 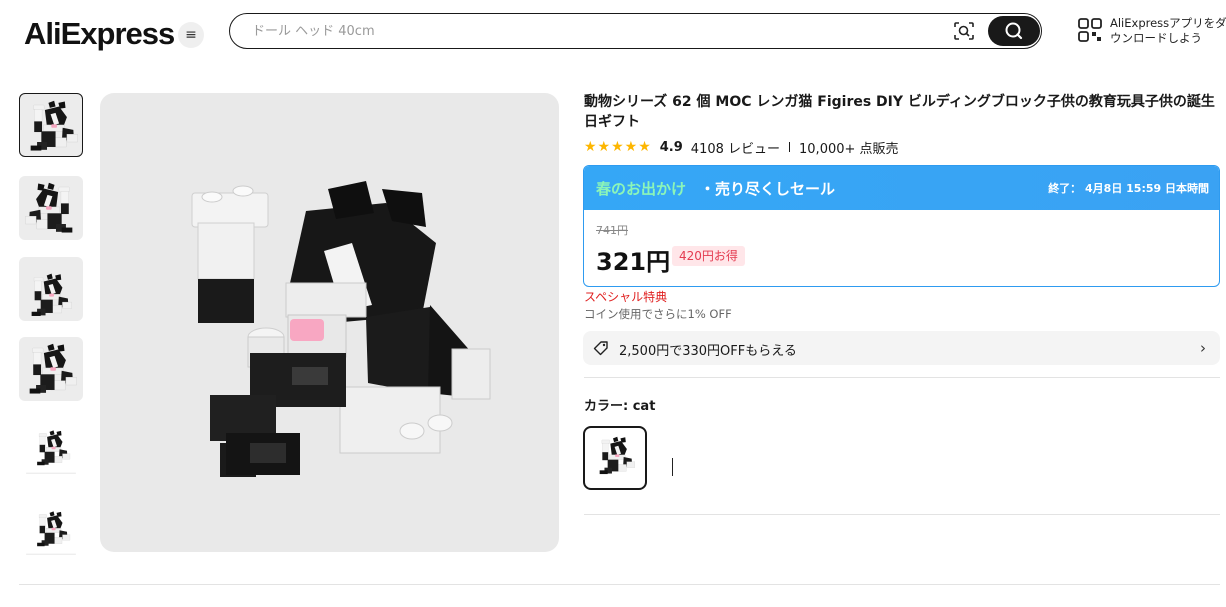 What do you see at coordinates (618, 147) in the screenshot?
I see `star-rating-icon: ★★★★★` at bounding box center [618, 147].